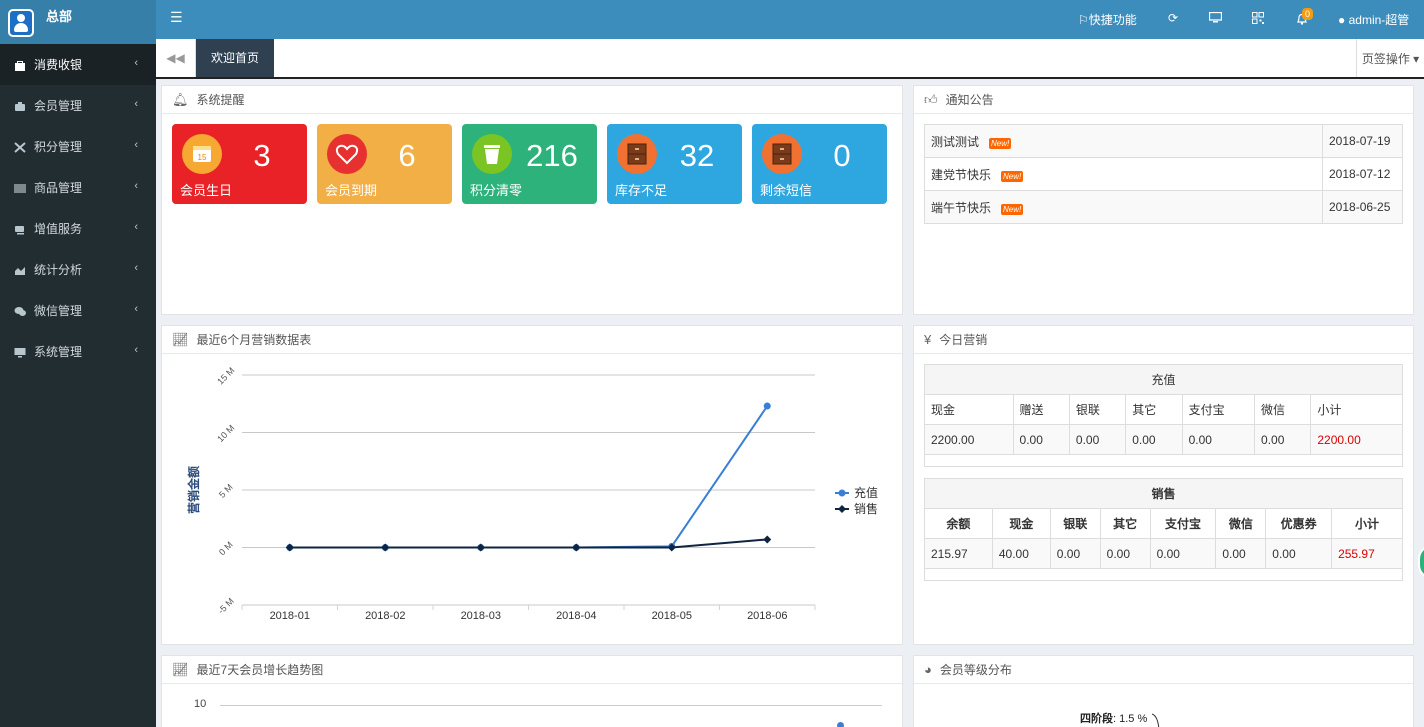 This screenshot has width=1424, height=727. What do you see at coordinates (1367, 553) in the screenshot?
I see `table-cell: 255.97` at bounding box center [1367, 553].